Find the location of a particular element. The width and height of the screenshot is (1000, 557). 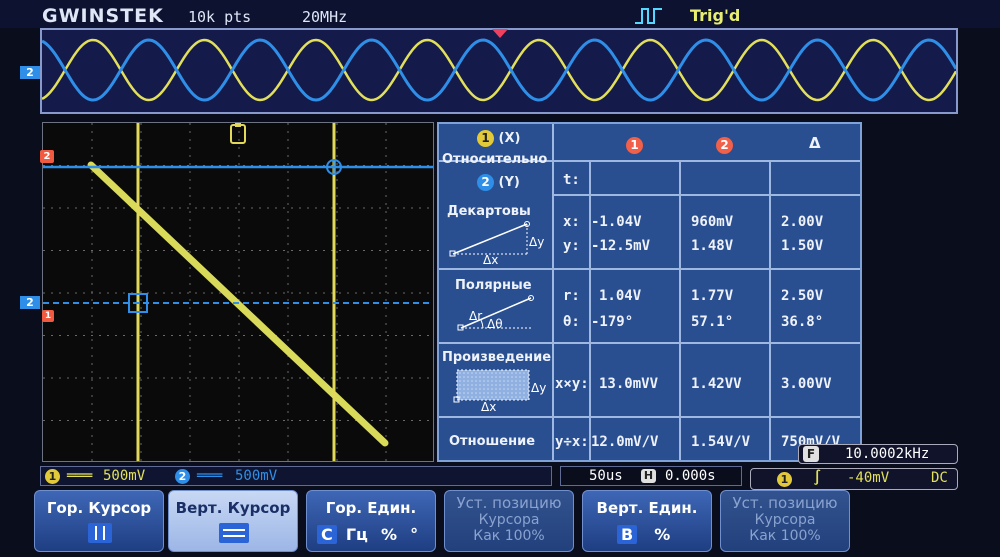

cartesian-x-label: x: is located at coordinates (571, 222).